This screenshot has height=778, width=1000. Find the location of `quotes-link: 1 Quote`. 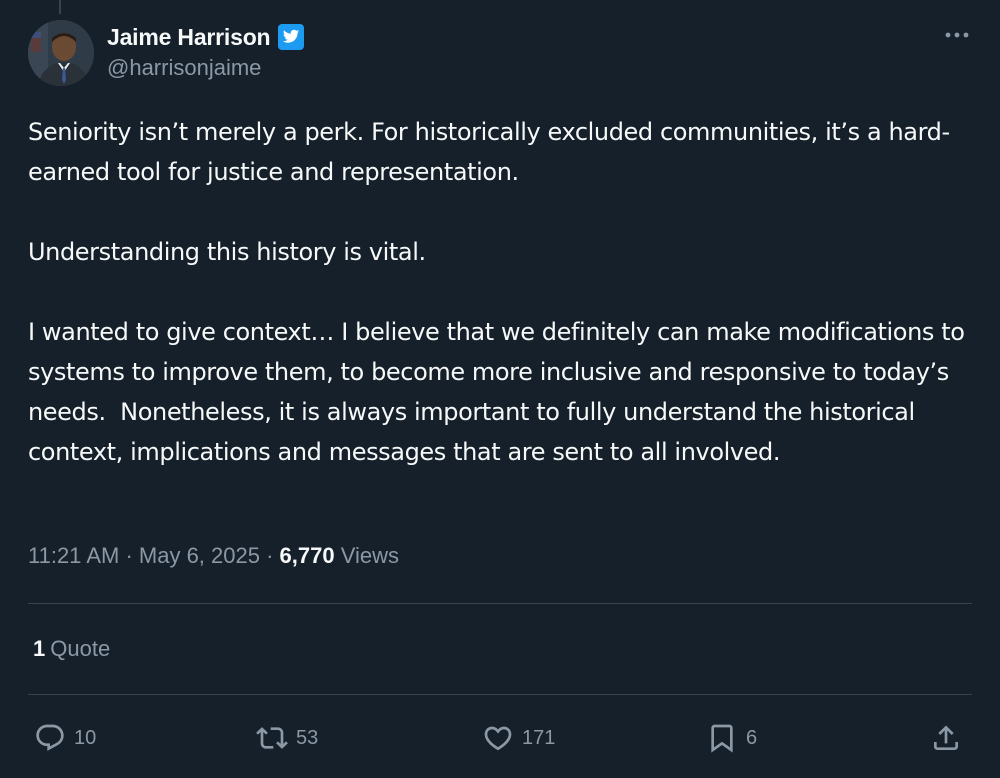

quotes-link: 1 Quote is located at coordinates (71, 649).